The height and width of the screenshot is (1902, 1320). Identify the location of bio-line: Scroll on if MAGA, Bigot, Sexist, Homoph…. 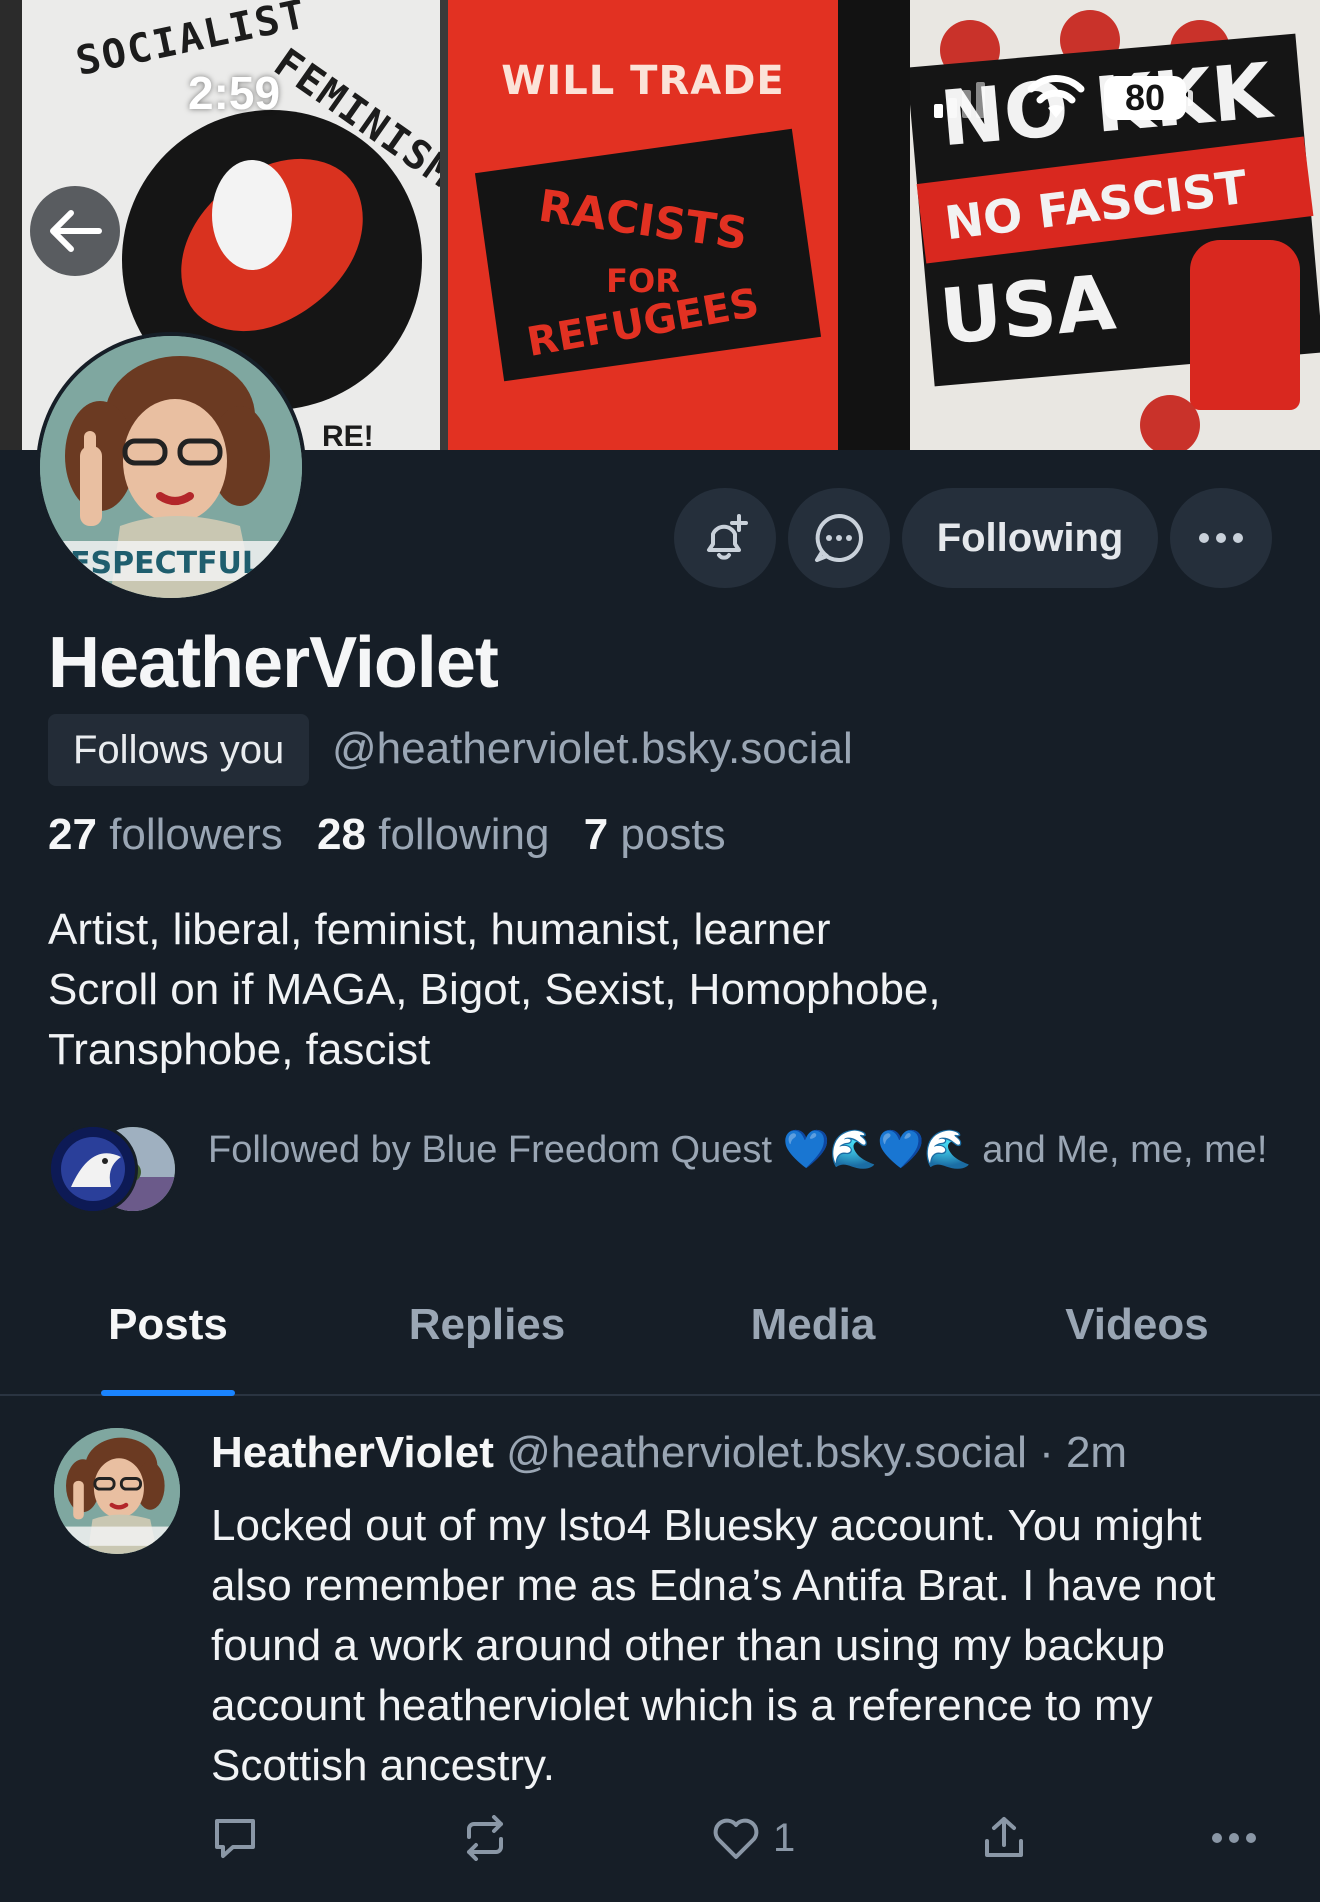
(494, 989).